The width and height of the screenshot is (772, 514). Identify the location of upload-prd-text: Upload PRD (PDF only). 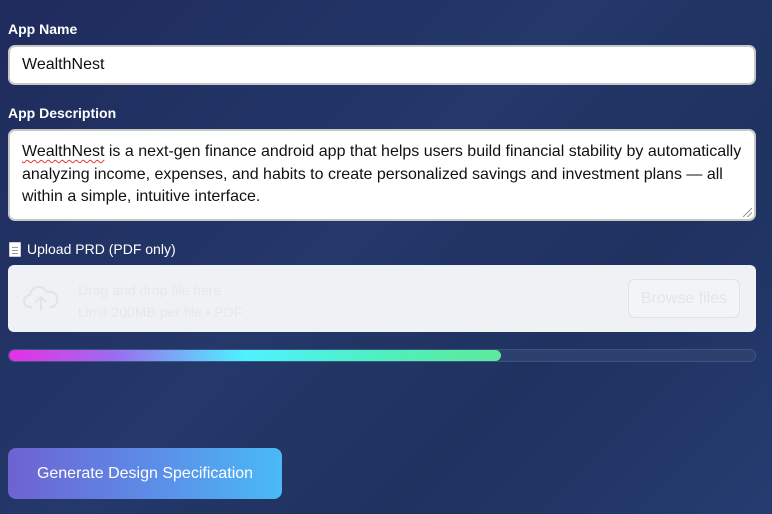
(101, 249).